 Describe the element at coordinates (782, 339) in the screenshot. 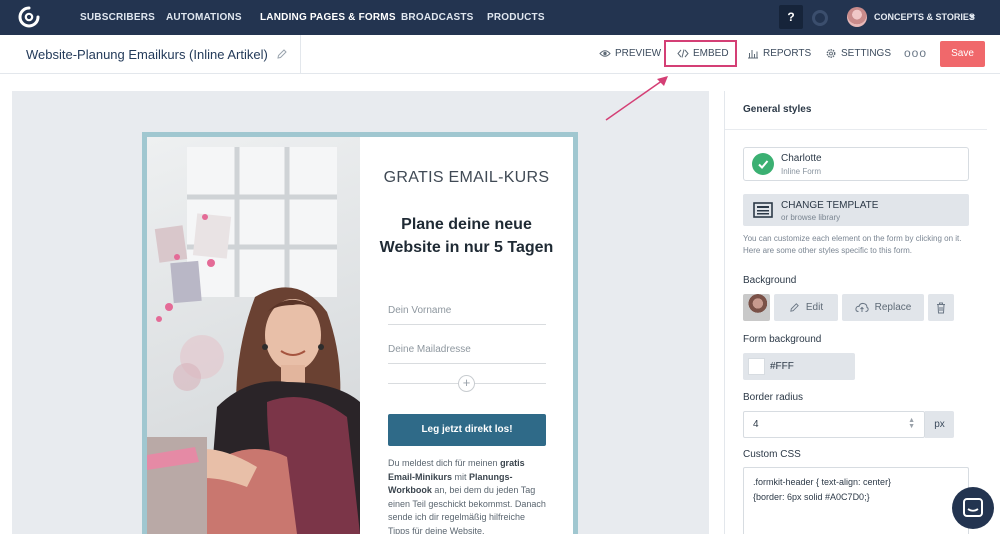

I see `form-background-label: Form background` at that location.